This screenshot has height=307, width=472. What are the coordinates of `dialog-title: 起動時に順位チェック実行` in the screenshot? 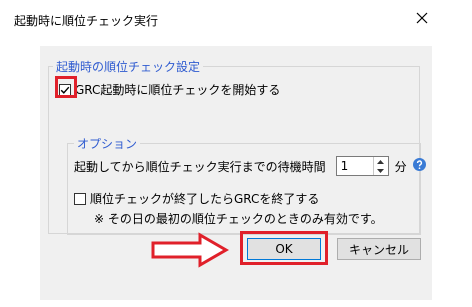 It's located at (86, 21).